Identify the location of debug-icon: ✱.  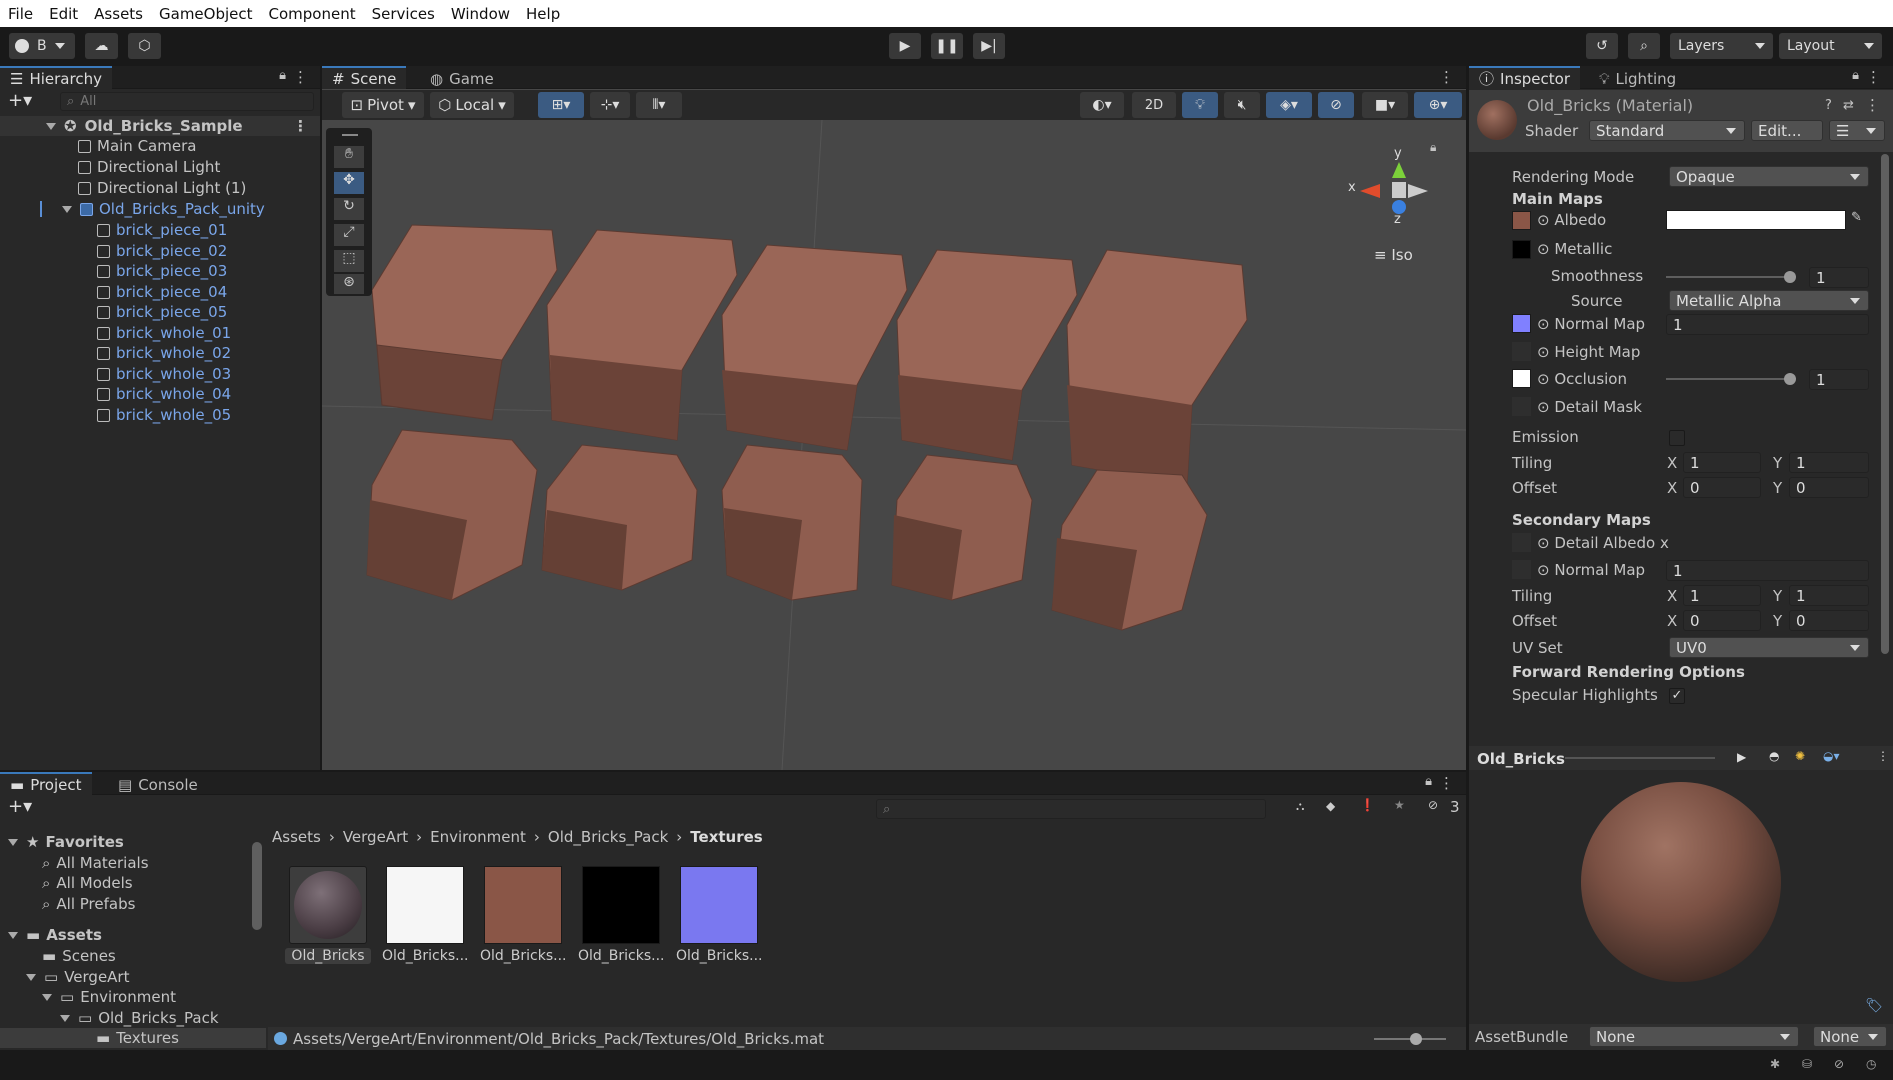
(1775, 1064).